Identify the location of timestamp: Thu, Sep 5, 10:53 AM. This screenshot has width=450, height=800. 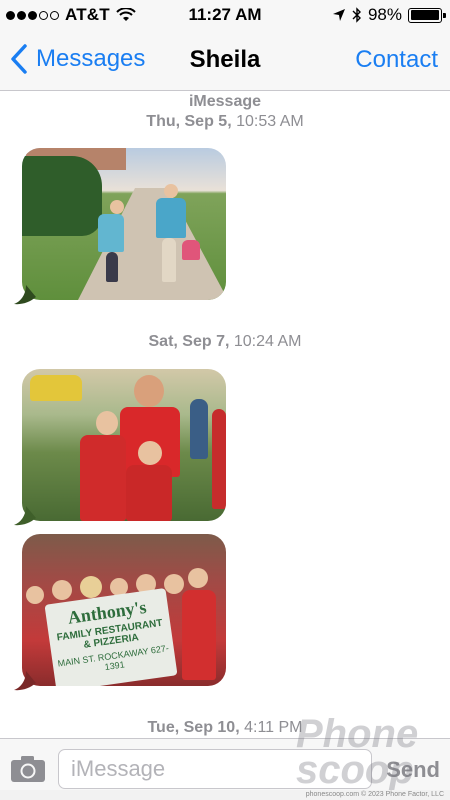
(225, 122).